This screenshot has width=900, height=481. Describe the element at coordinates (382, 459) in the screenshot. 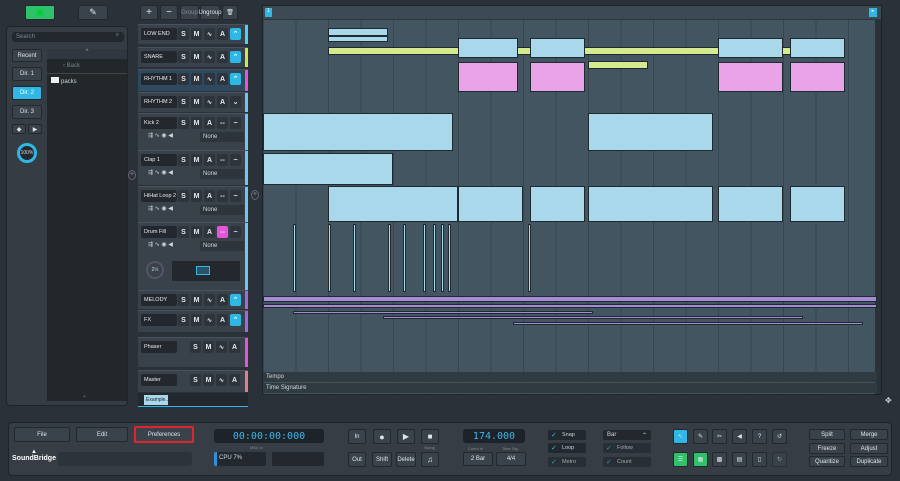

I see `shift-button: Shift` at that location.